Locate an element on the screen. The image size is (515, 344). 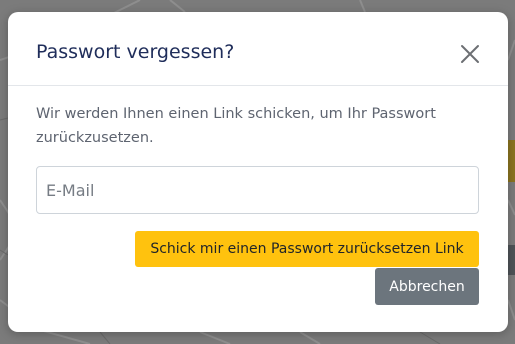
dialog-title: Passwort vergessen? is located at coordinates (135, 52).